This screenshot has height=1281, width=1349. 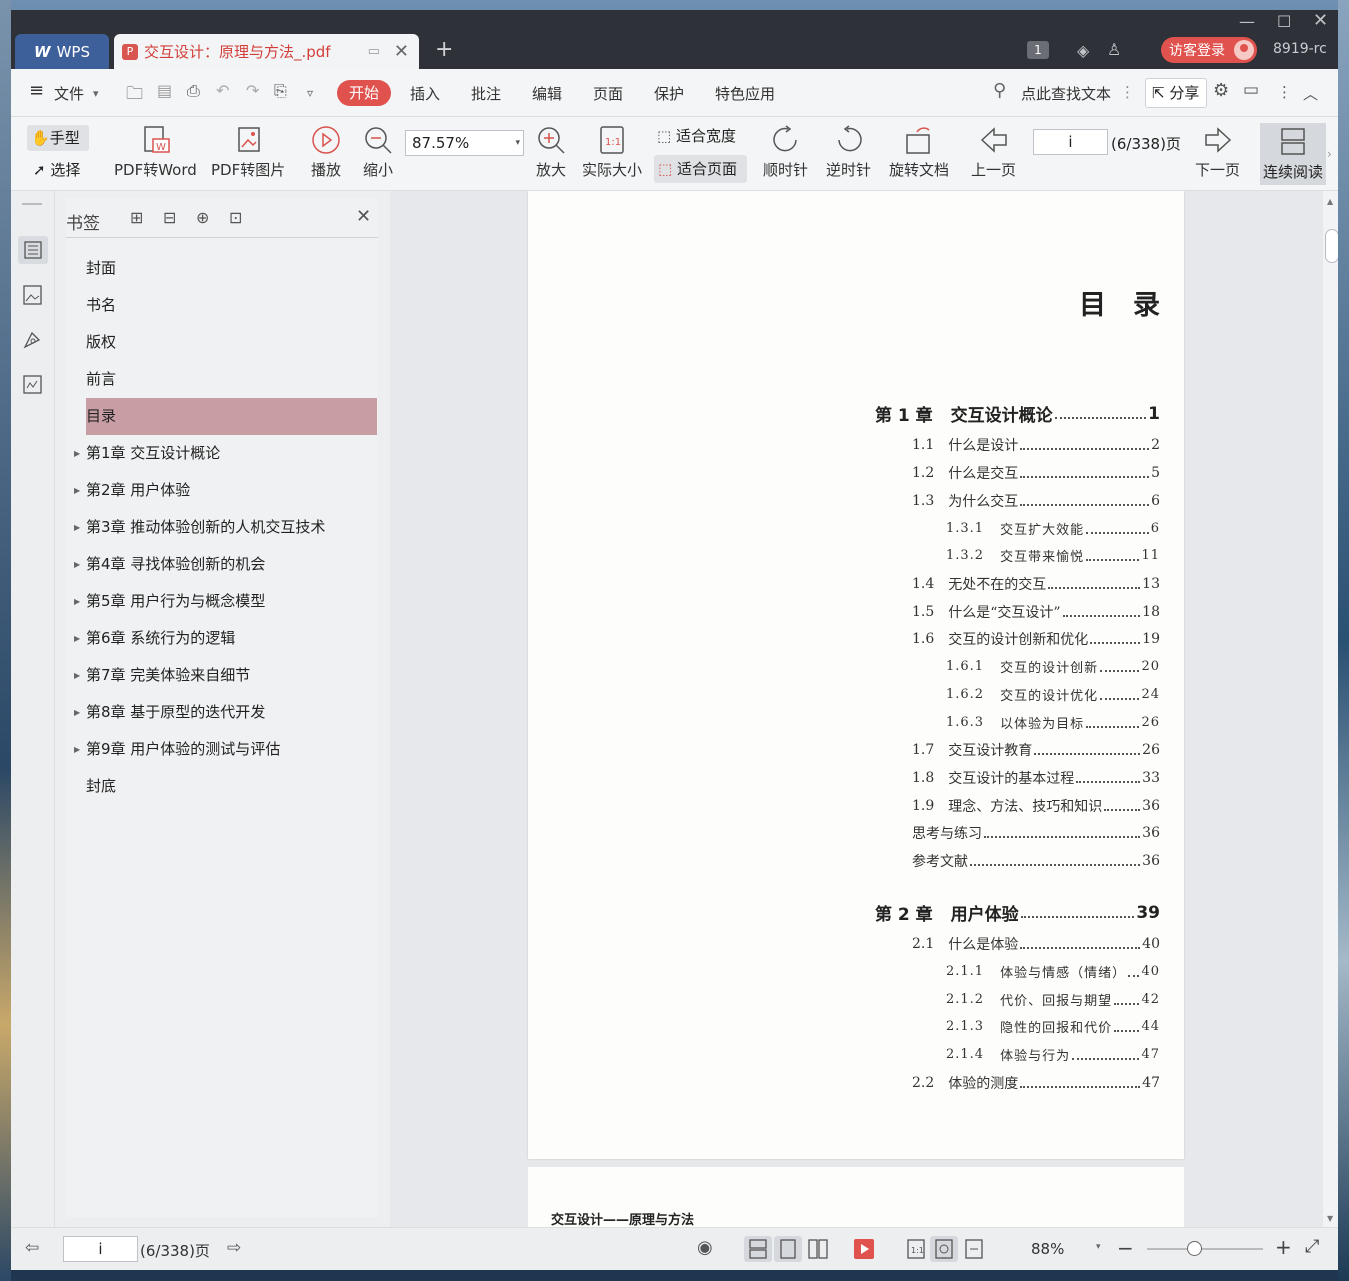 I want to click on rotate-counter-button: 逆时针, so click(x=848, y=152).